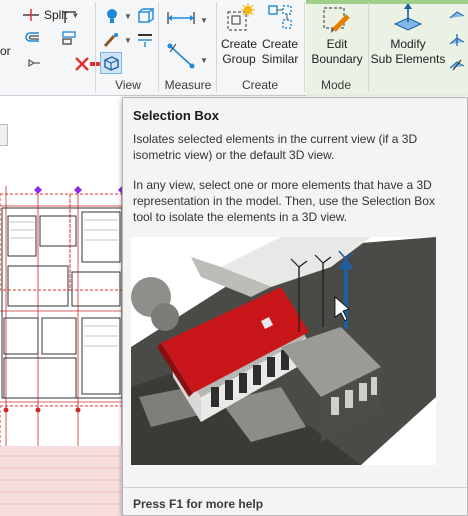 This screenshot has width=468, height=516. I want to click on measure-panel-label: Measure, so click(188, 85).